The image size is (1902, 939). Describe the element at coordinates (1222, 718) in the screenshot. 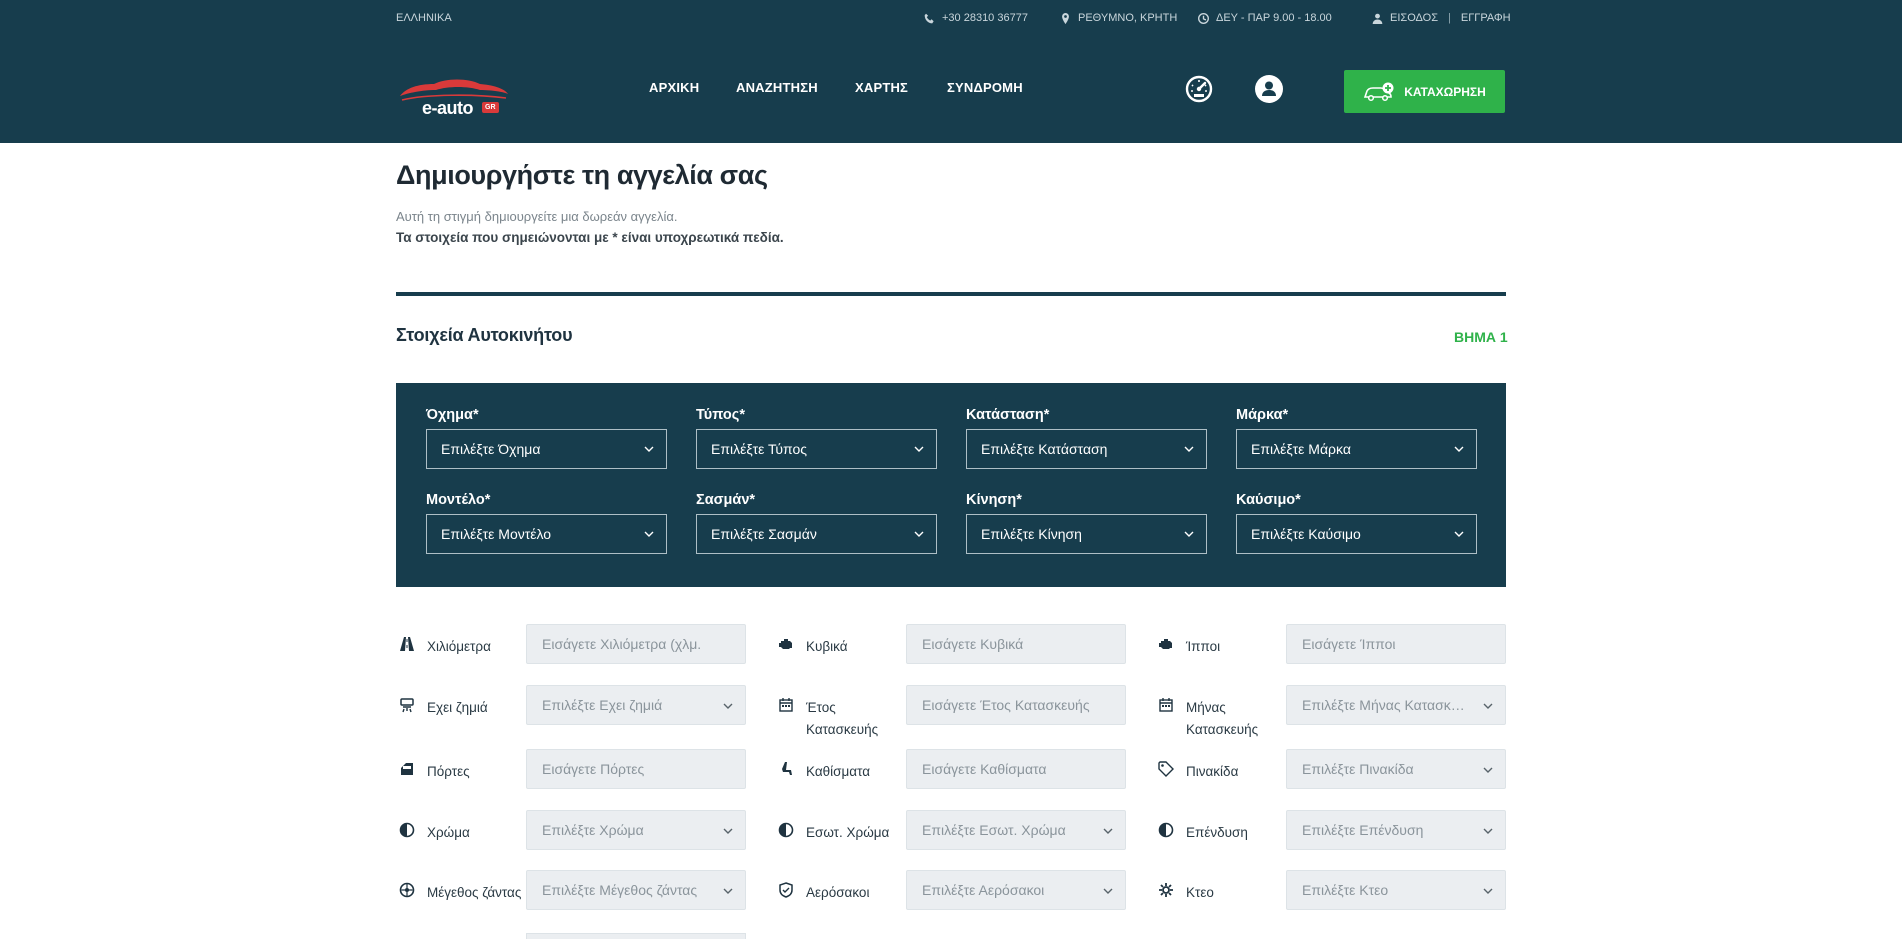

I see `month-label: Μήνας Κατασκευής` at that location.